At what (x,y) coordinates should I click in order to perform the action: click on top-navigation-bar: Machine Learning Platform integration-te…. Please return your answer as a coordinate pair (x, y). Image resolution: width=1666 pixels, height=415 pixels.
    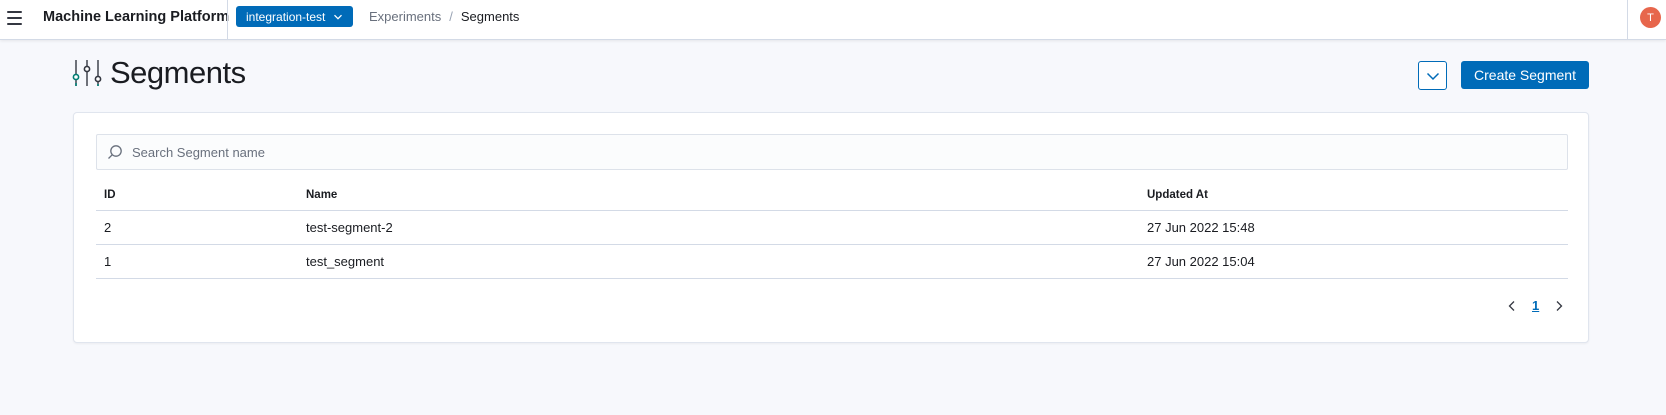
    Looking at the image, I should click on (833, 20).